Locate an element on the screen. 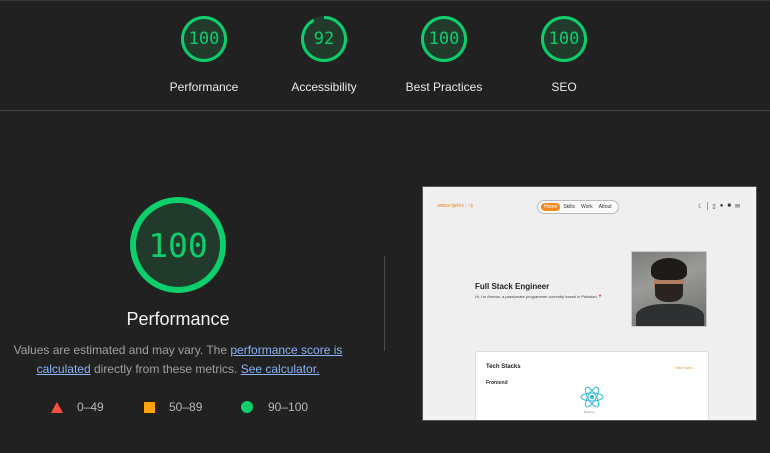 This screenshot has width=770, height=453. performance-big-gauge: 100 is located at coordinates (178, 245).